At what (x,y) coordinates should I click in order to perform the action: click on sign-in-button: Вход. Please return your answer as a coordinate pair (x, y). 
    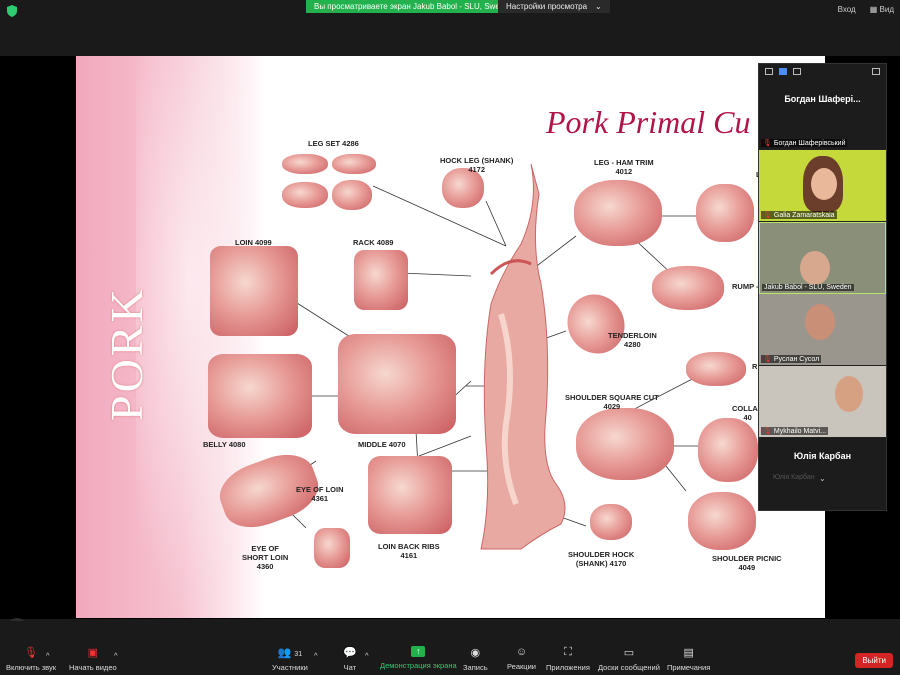
    Looking at the image, I should click on (847, 9).